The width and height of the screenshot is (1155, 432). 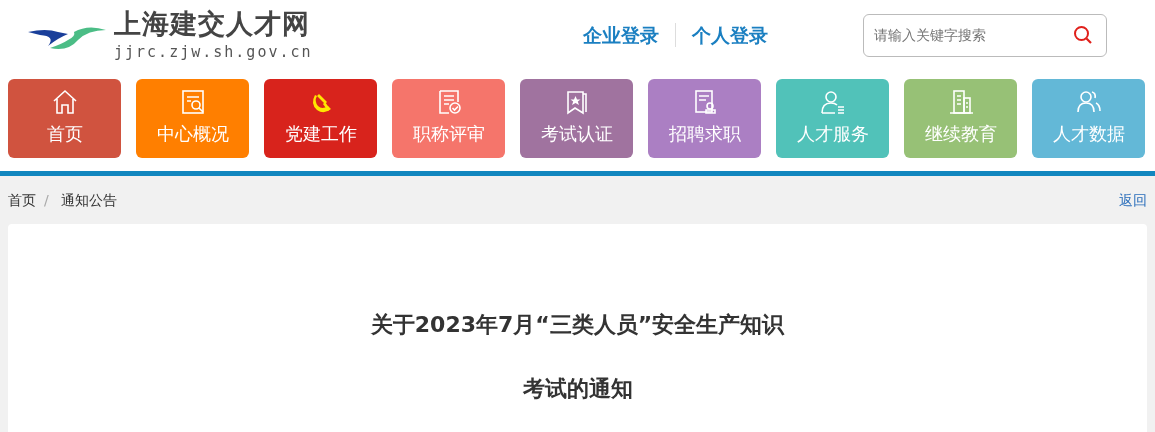 I want to click on login-link: 个人登录, so click(x=729, y=35).